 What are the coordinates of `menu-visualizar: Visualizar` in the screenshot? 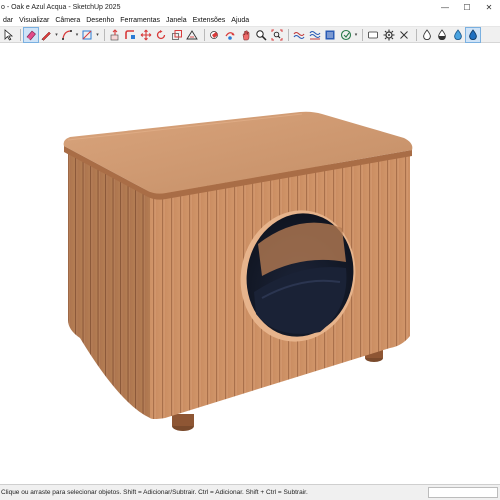 It's located at (34, 20).